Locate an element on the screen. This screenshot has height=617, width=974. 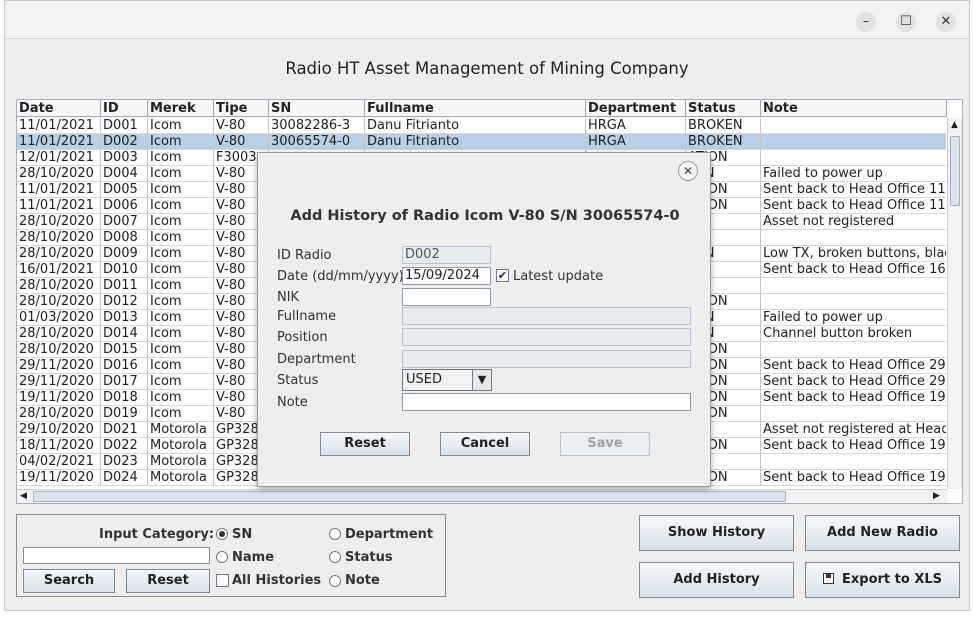
radio-department is located at coordinates (335, 534).